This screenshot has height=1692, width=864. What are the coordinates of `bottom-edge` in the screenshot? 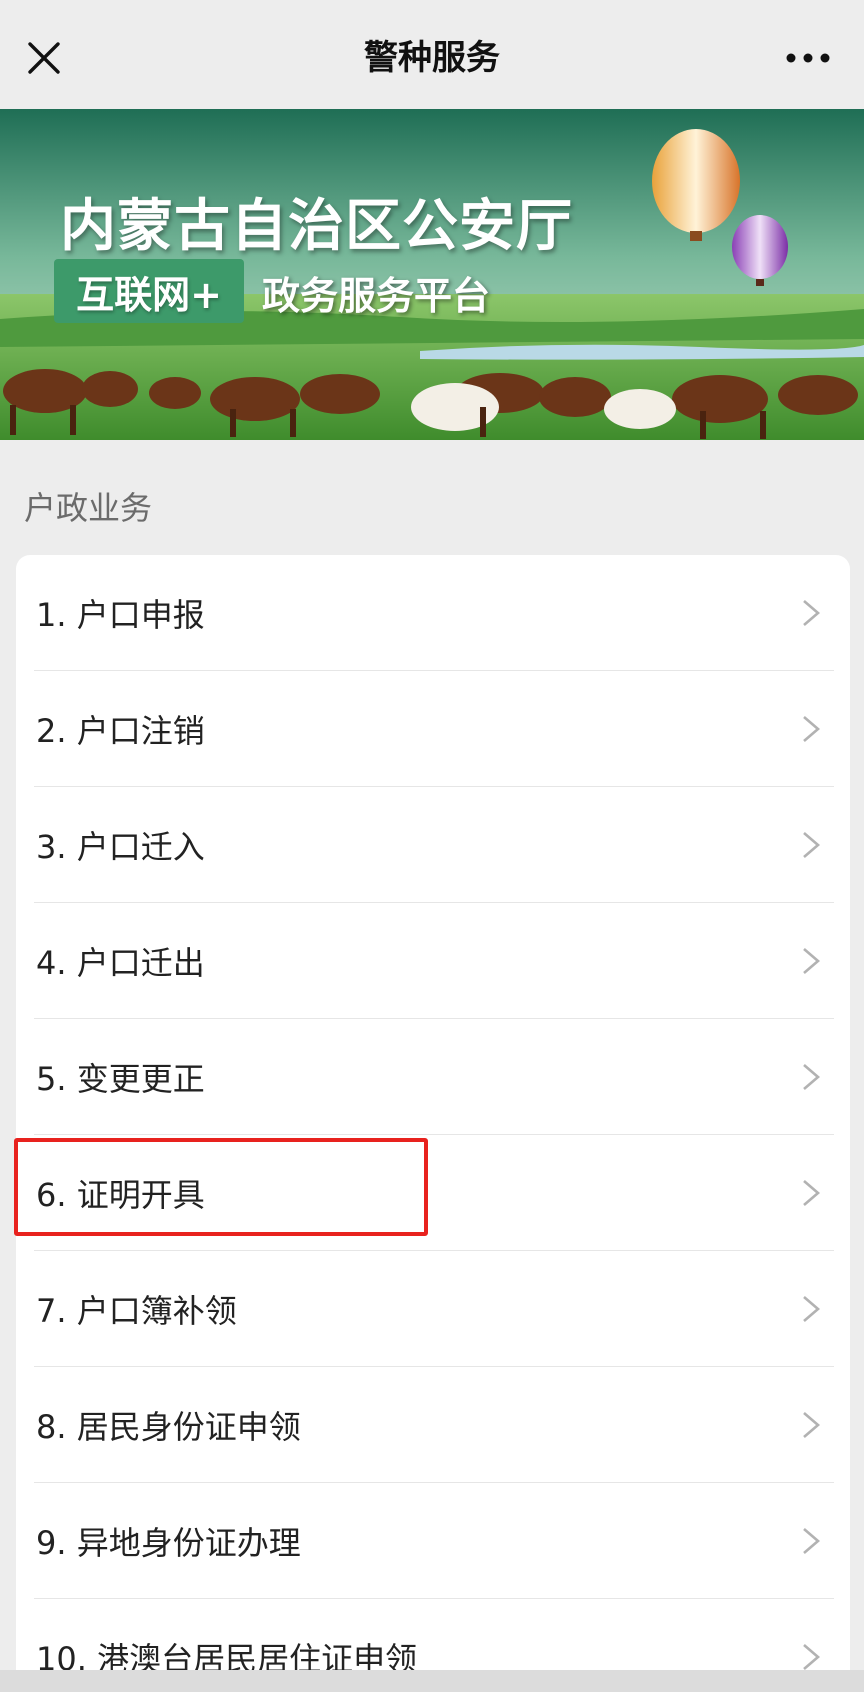 It's located at (432, 1681).